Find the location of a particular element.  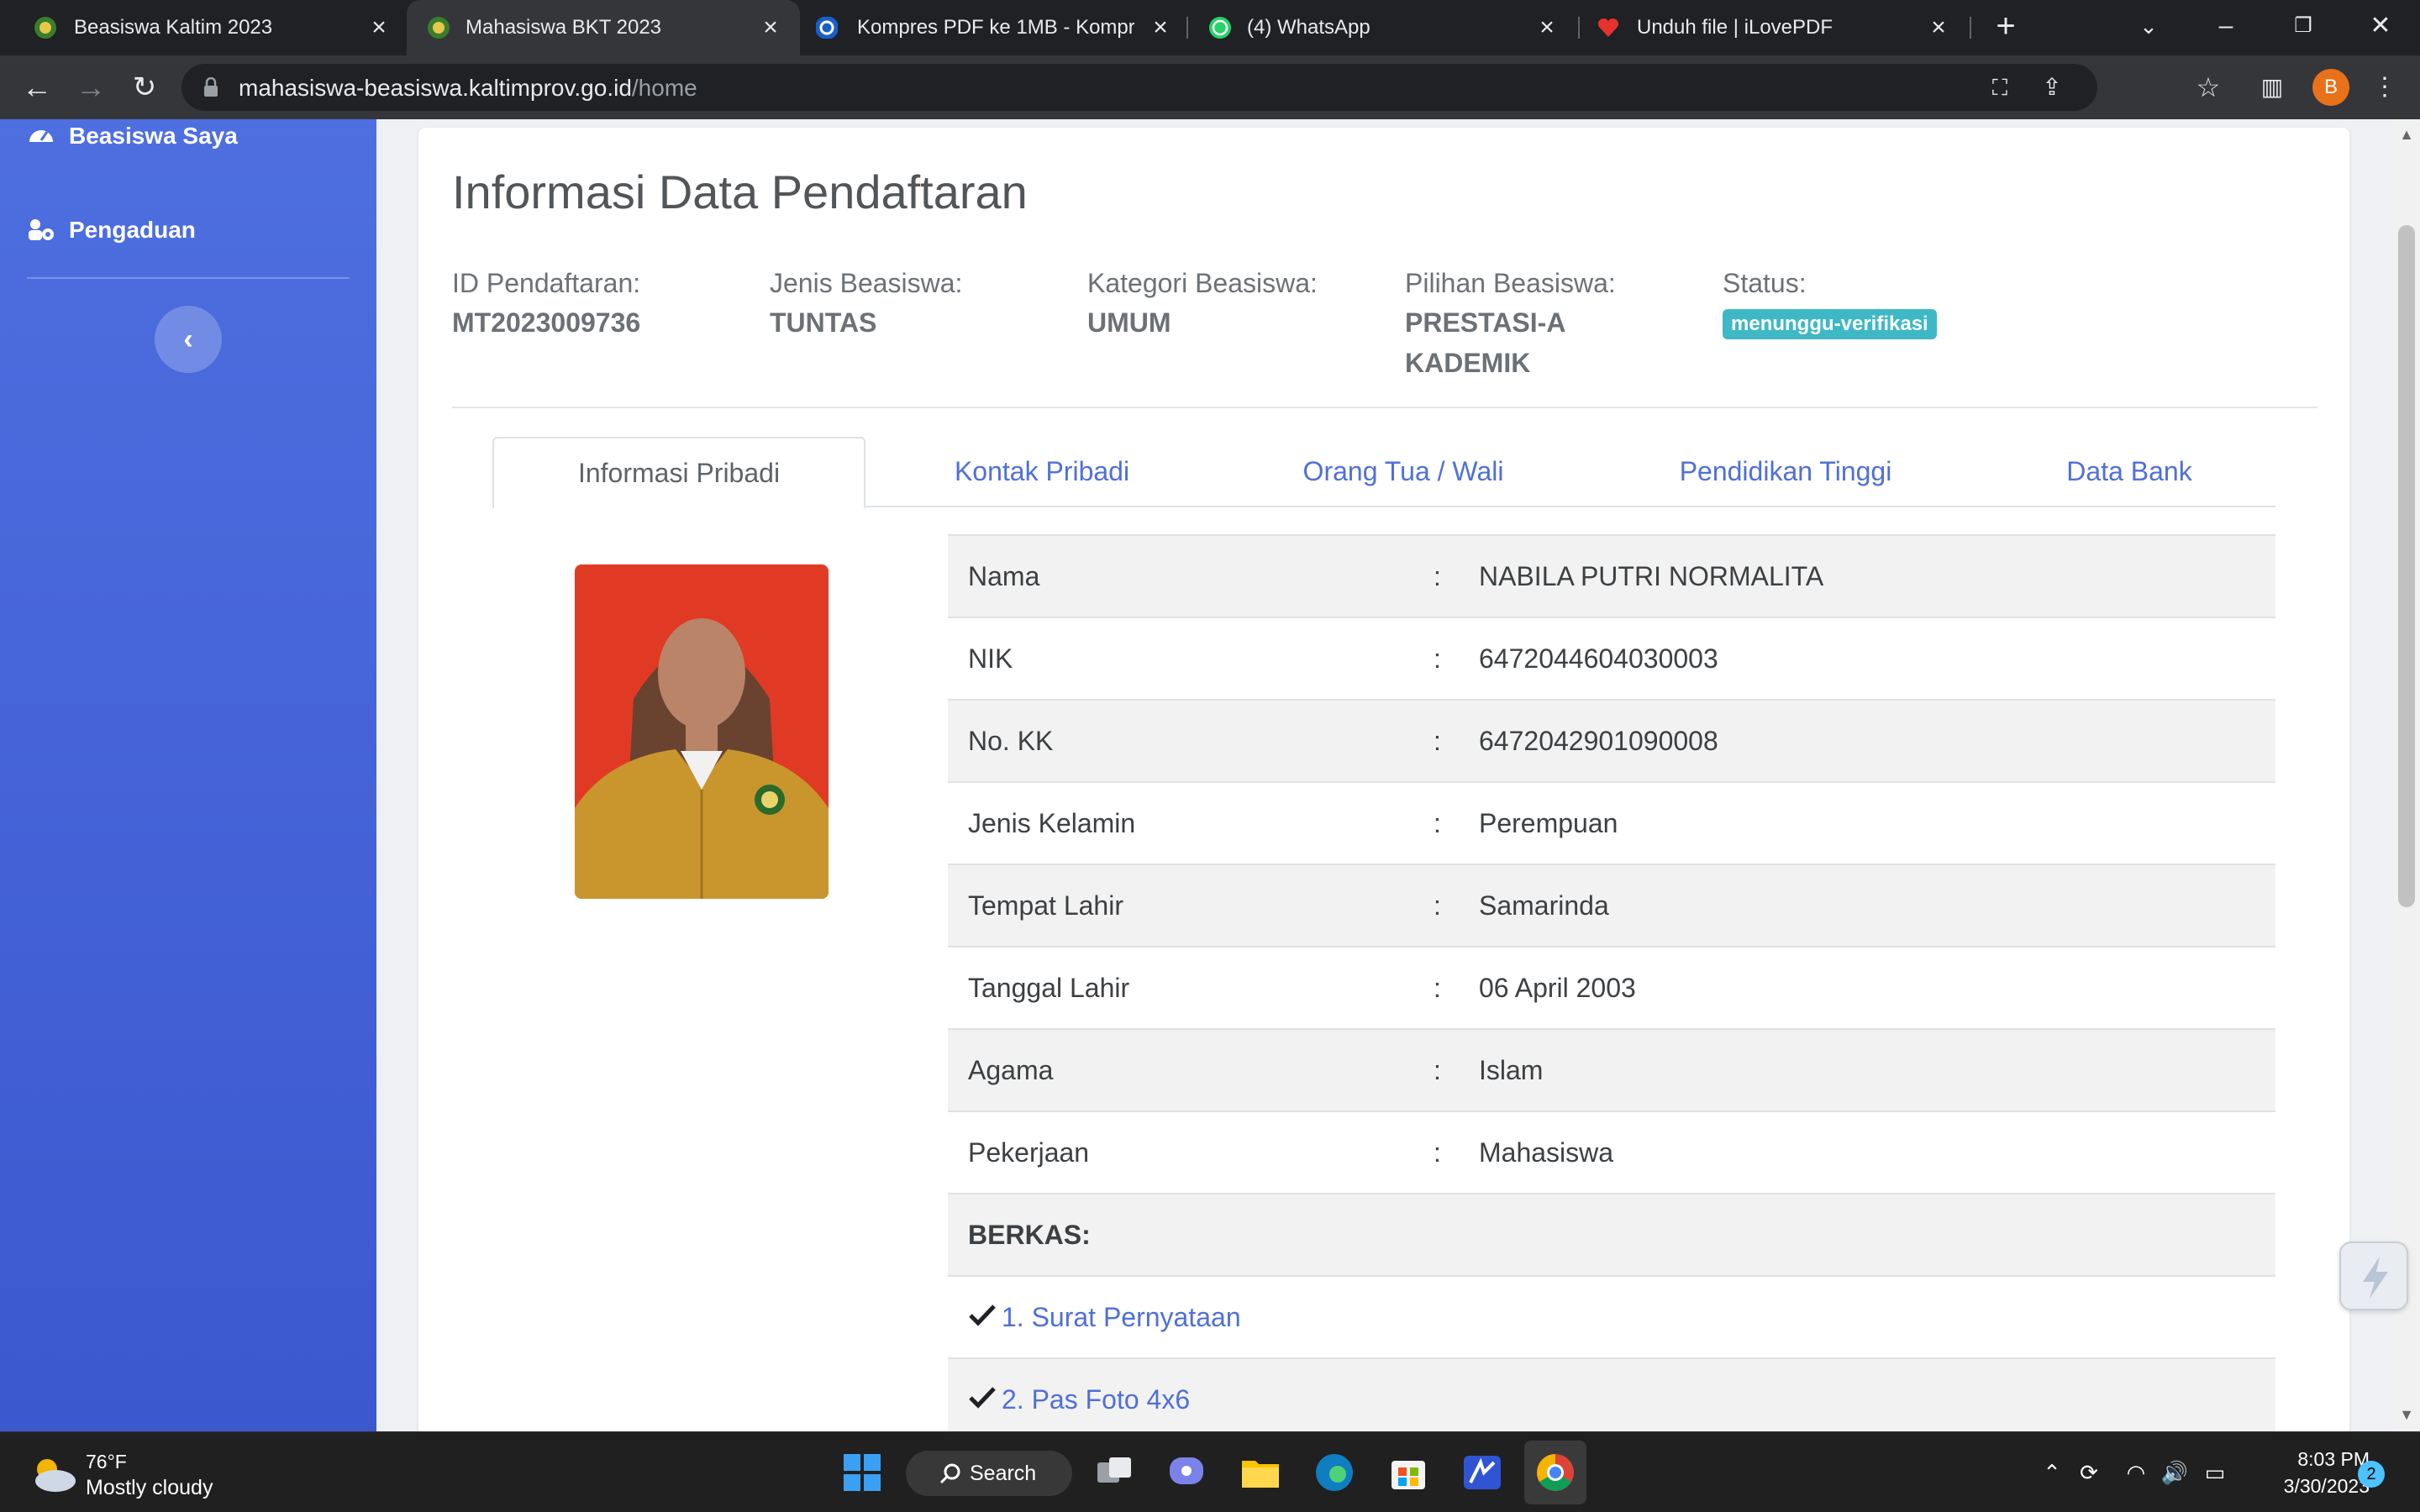

sidebar-item-label: Beasiswa Saya is located at coordinates (153, 136).